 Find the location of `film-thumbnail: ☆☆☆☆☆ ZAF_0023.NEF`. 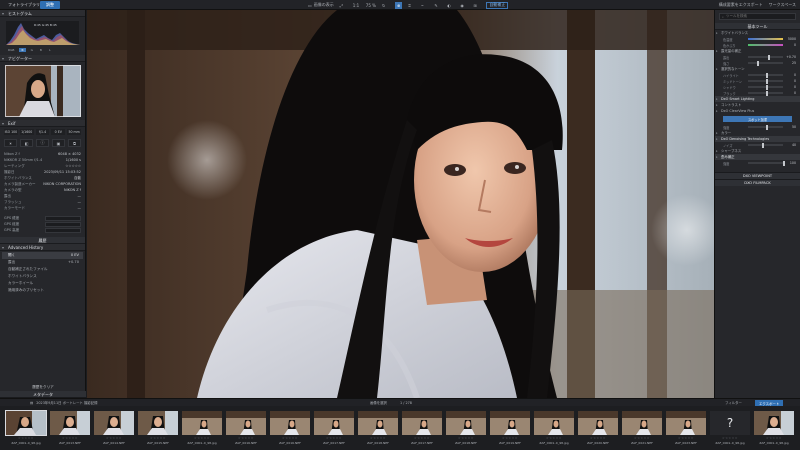

film-thumbnail: ☆☆☆☆☆ ZAF_0023.NEF is located at coordinates (686, 429).